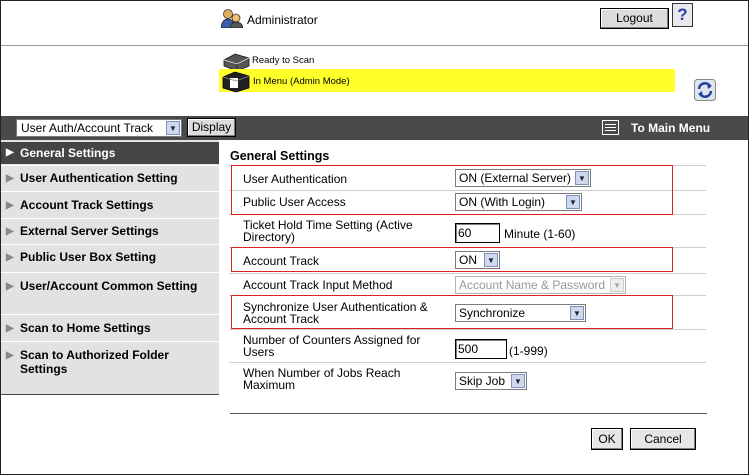  I want to click on sidebar-item-label: External Server Settings, so click(89, 231).